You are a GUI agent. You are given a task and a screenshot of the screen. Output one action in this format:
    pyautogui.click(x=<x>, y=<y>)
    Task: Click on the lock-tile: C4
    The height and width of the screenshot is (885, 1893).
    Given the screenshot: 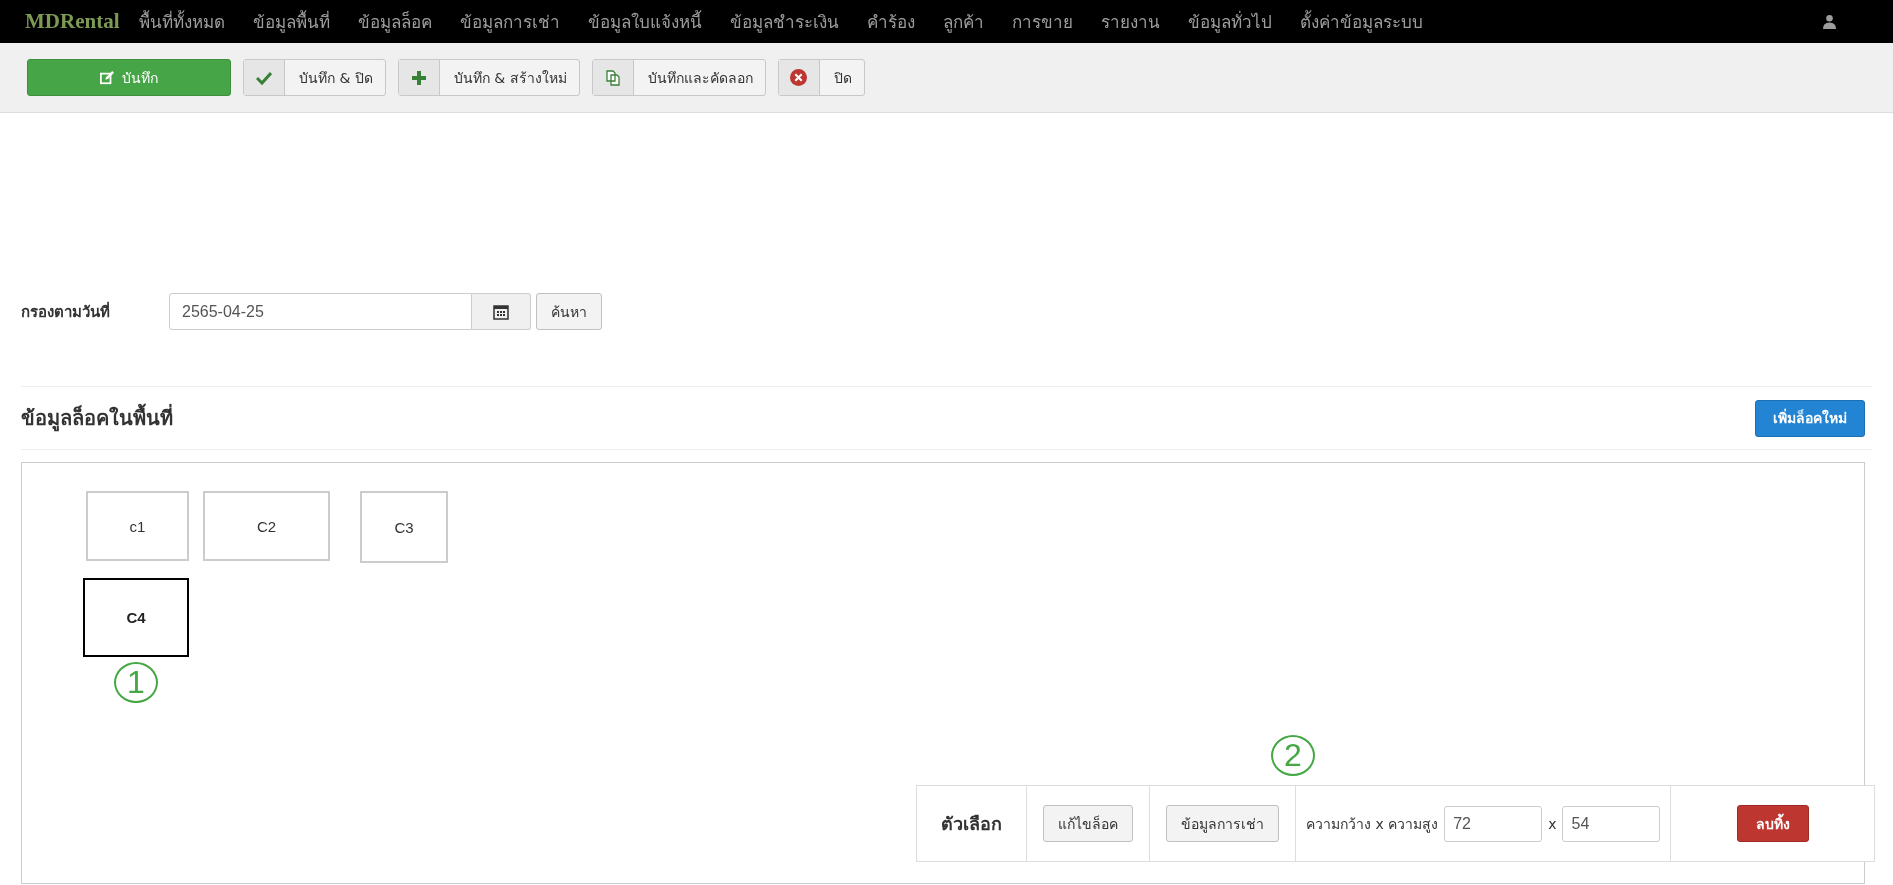 What is the action you would take?
    pyautogui.click(x=136, y=617)
    